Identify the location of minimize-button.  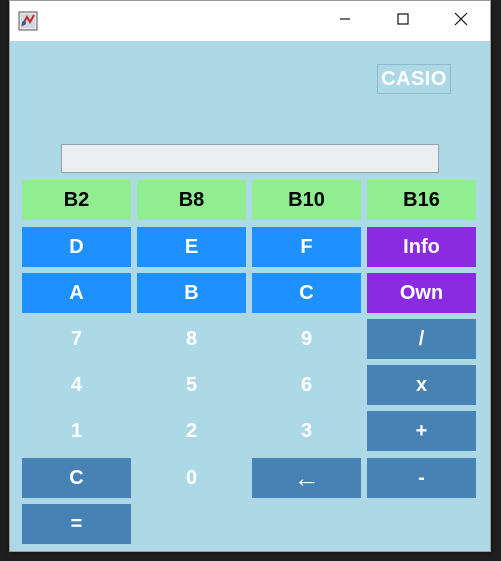
(345, 21).